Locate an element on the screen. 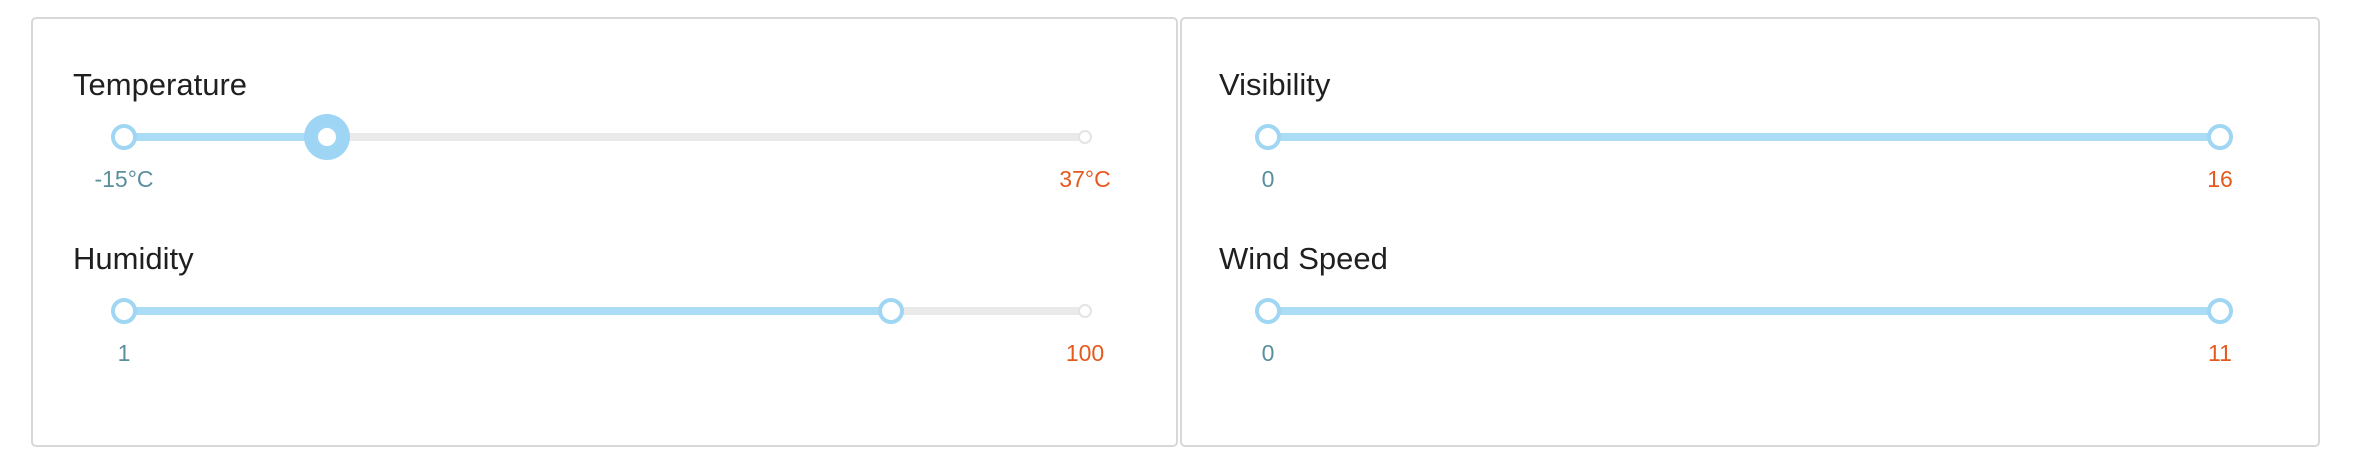 The width and height of the screenshot is (2354, 476). temperature-track-end is located at coordinates (1085, 137).